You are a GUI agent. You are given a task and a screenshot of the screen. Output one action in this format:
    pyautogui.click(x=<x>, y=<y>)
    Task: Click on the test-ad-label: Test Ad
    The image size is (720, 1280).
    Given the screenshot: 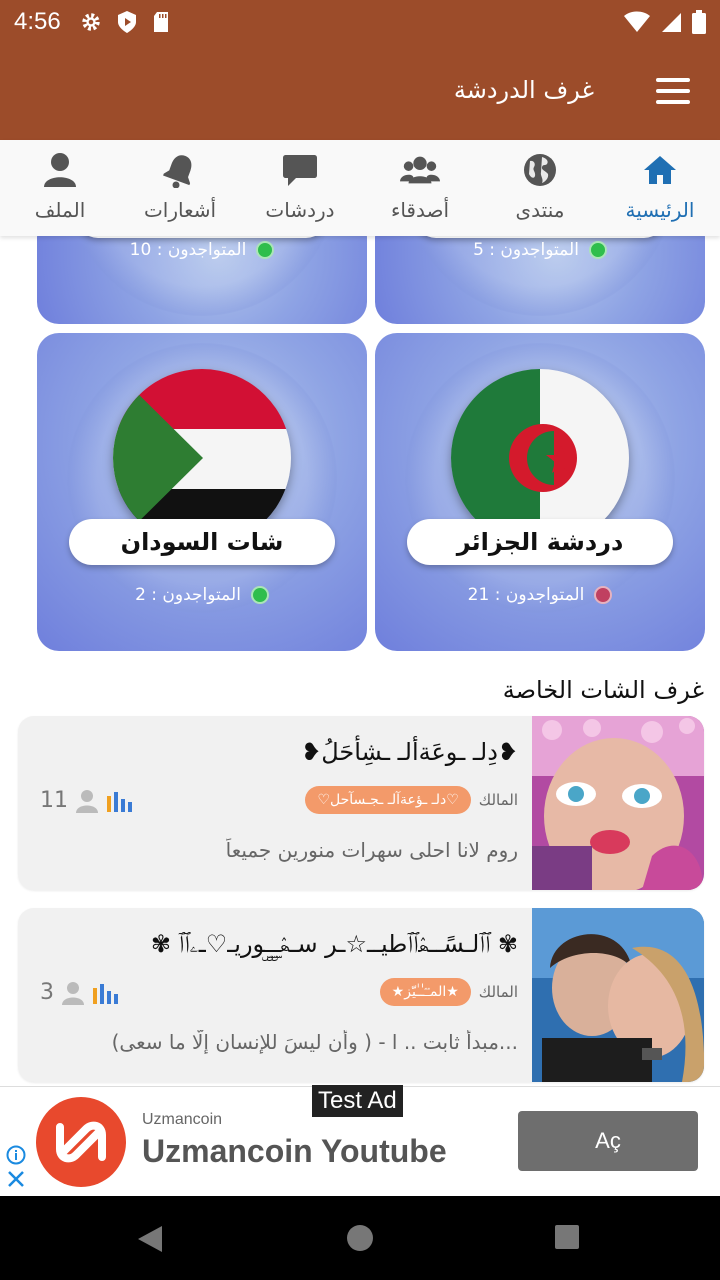 What is the action you would take?
    pyautogui.click(x=357, y=1101)
    